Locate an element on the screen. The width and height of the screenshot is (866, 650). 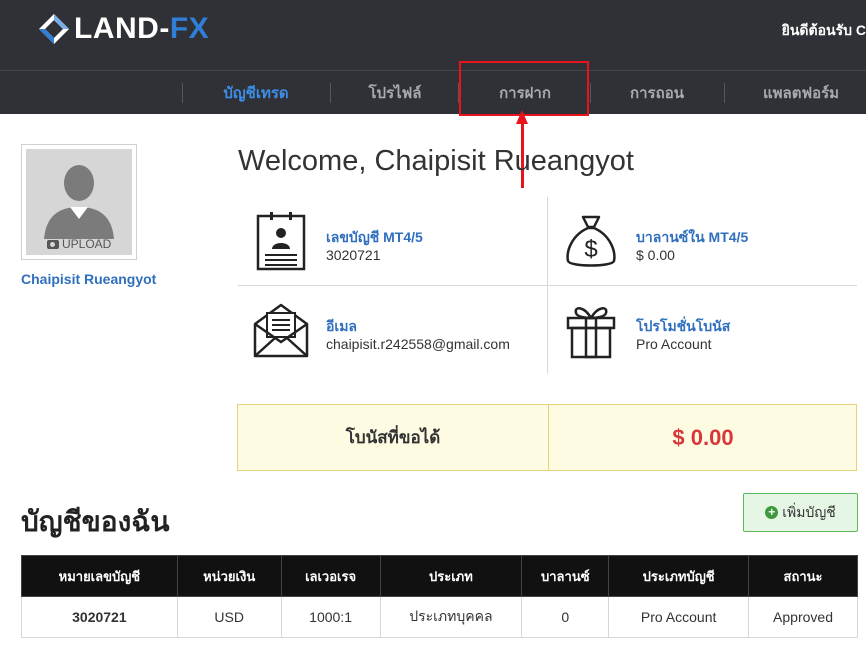
column-header: เลเวอเรจ is located at coordinates (330, 576).